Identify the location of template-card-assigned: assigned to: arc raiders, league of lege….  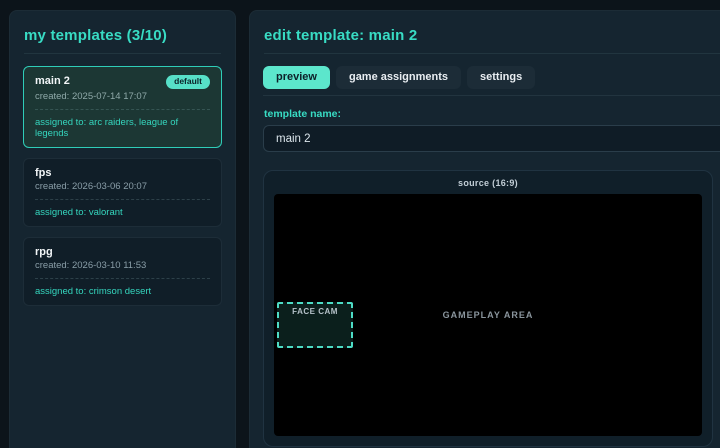
(107, 127).